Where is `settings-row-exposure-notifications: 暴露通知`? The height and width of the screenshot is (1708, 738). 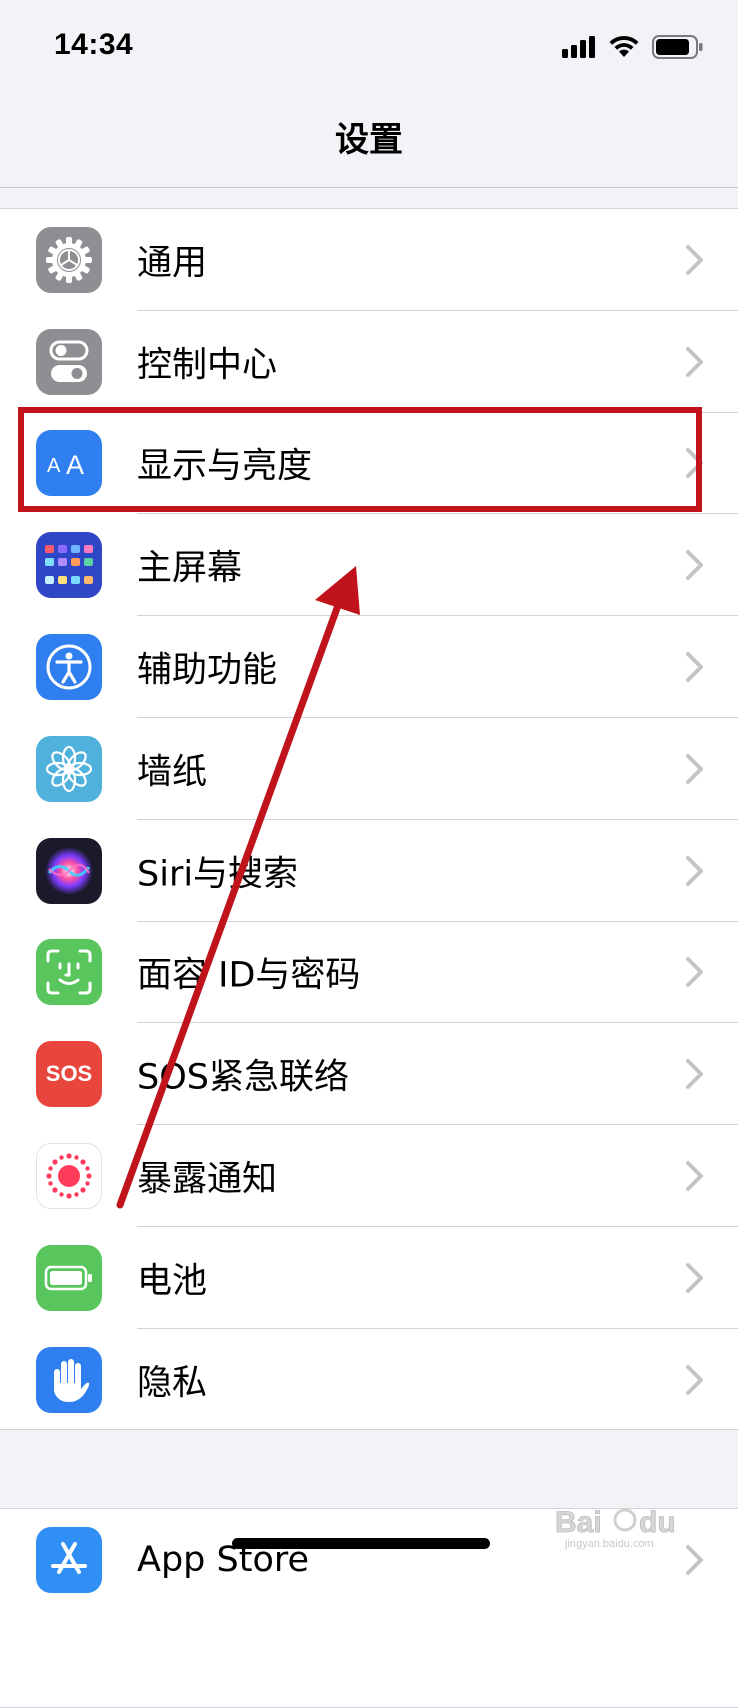 settings-row-exposure-notifications: 暴露通知 is located at coordinates (369, 1176).